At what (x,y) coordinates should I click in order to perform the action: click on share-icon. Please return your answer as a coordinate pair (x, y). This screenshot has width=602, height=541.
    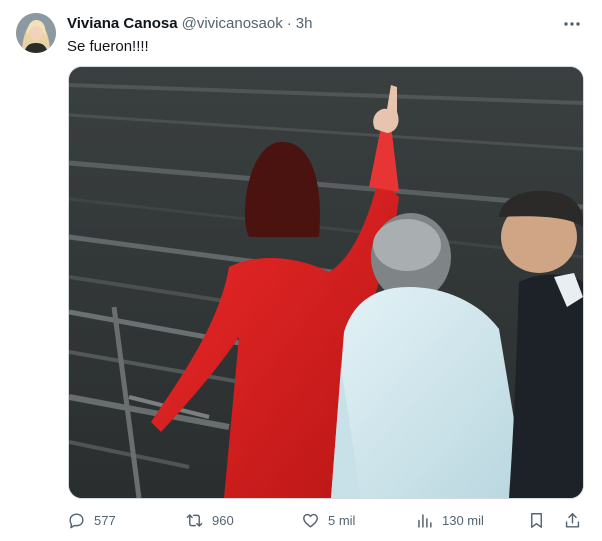
    Looking at the image, I should click on (572, 520).